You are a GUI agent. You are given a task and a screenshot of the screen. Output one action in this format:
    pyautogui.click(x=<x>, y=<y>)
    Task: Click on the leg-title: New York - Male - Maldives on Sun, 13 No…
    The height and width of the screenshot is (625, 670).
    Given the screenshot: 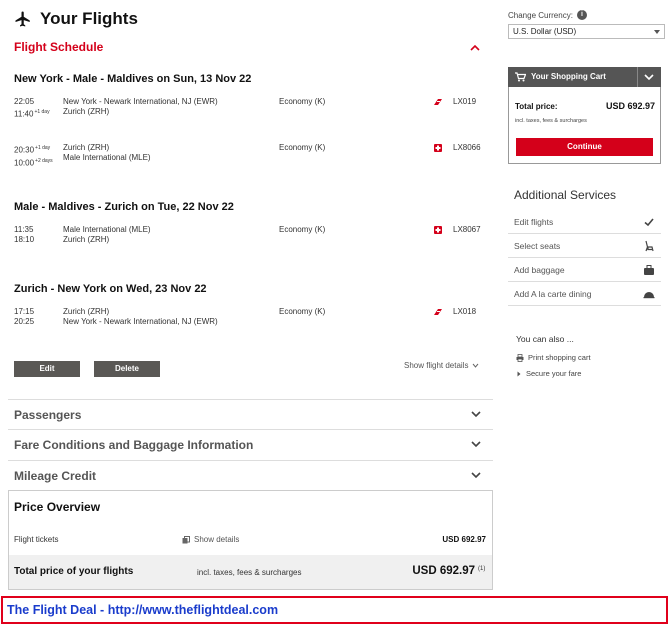 What is the action you would take?
    pyautogui.click(x=133, y=79)
    